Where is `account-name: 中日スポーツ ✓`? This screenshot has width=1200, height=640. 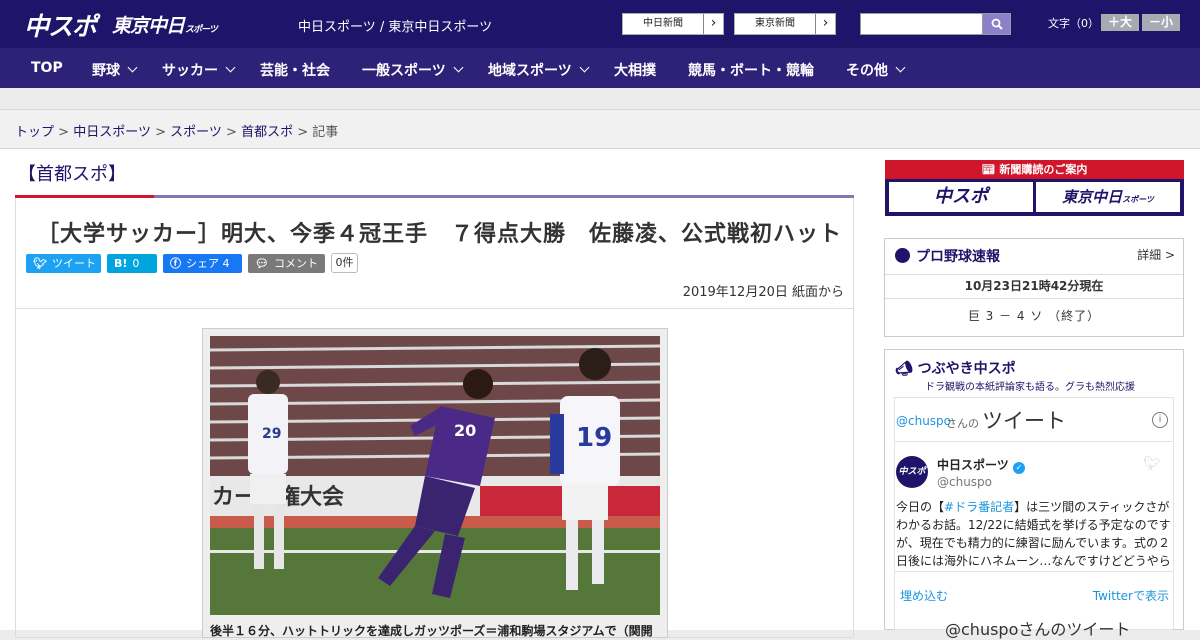 account-name: 中日スポーツ ✓ is located at coordinates (981, 465).